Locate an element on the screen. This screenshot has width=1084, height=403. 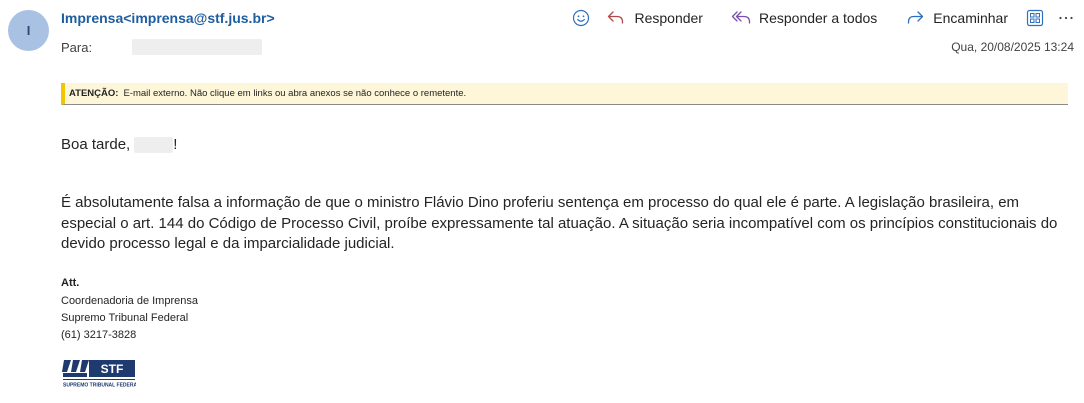
reply-button: Responder is located at coordinates (654, 18).